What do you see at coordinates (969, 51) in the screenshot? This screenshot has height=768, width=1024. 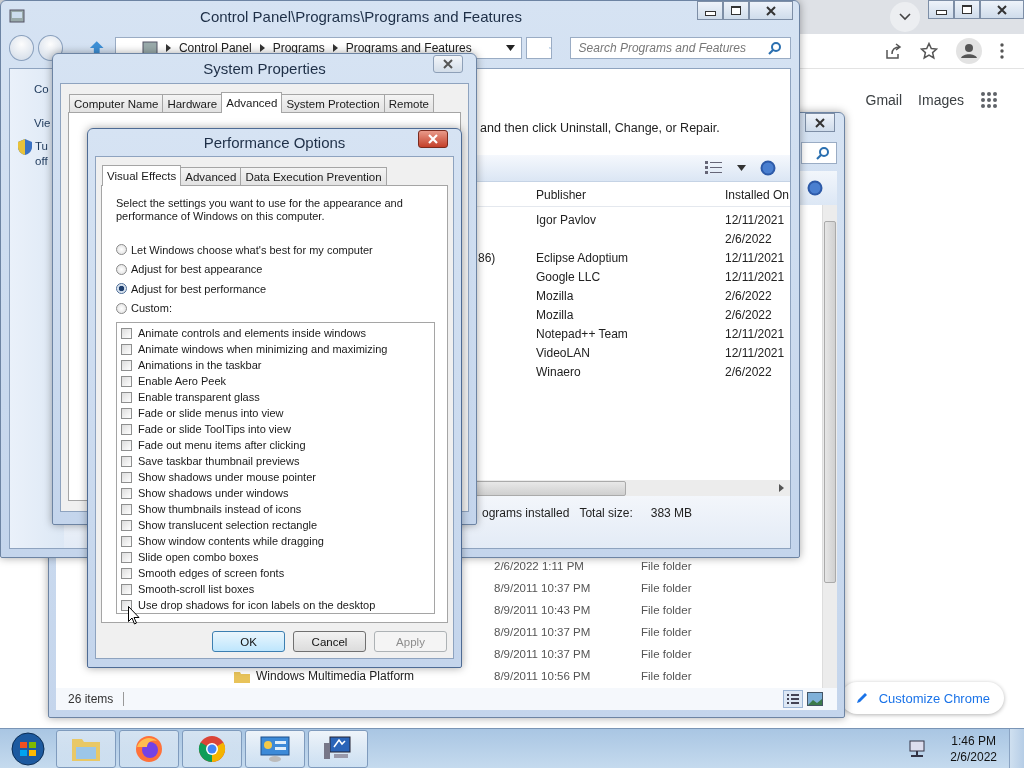 I see `profile-icon` at bounding box center [969, 51].